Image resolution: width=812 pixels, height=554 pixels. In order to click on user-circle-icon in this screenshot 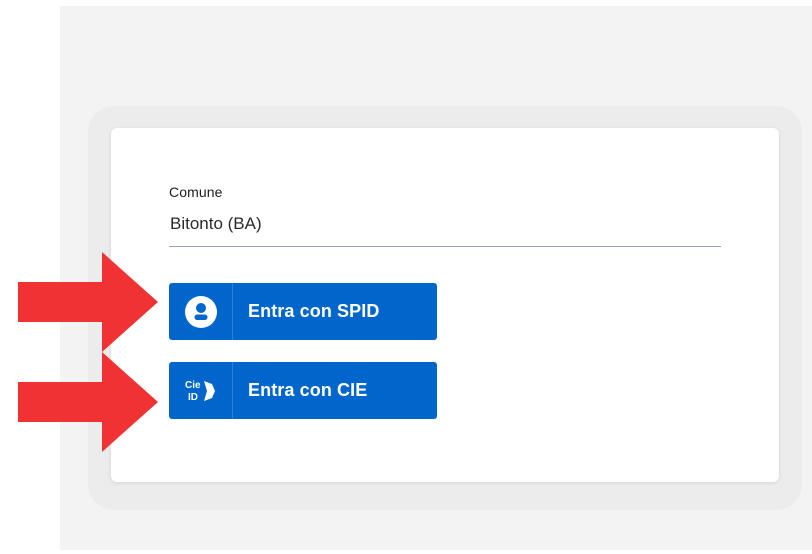, I will do `click(200, 311)`.